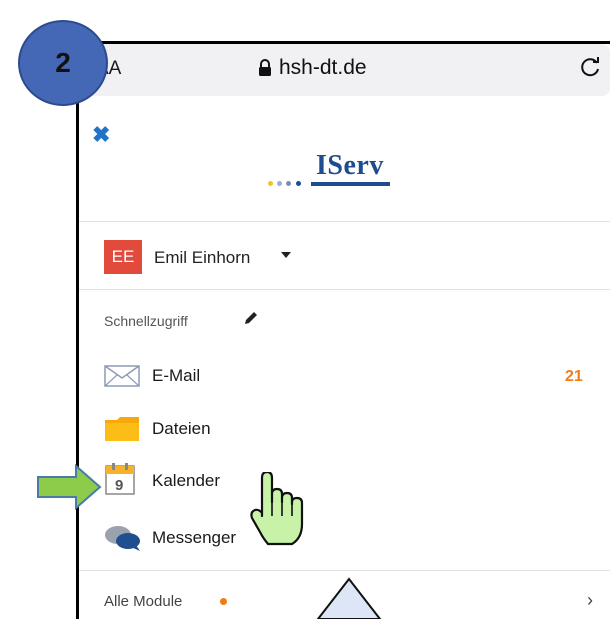 The image size is (610, 624). What do you see at coordinates (349, 377) in the screenshot?
I see `menu-item-email: E-Mail` at bounding box center [349, 377].